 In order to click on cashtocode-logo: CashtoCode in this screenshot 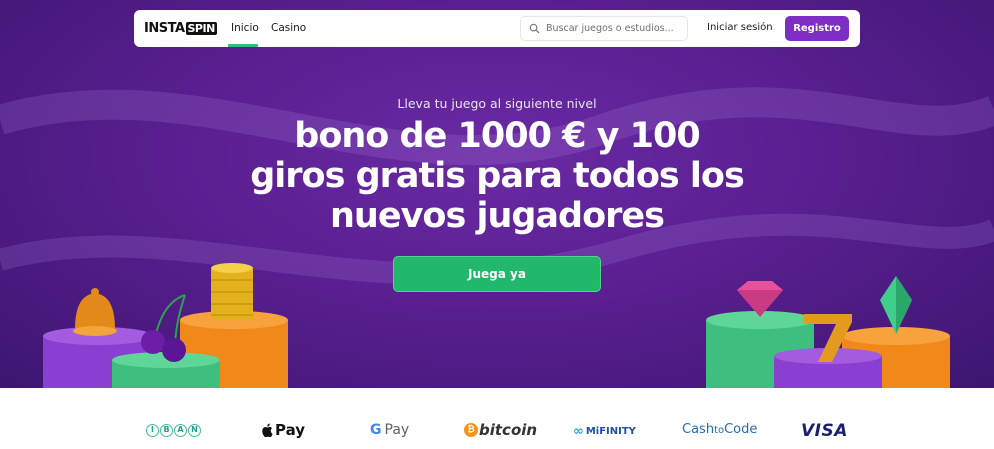, I will do `click(720, 429)`.